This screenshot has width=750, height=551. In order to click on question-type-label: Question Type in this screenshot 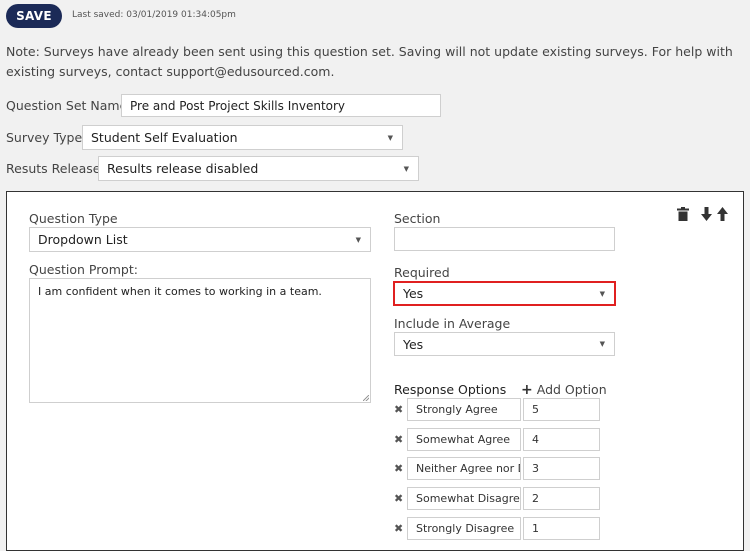, I will do `click(73, 218)`.